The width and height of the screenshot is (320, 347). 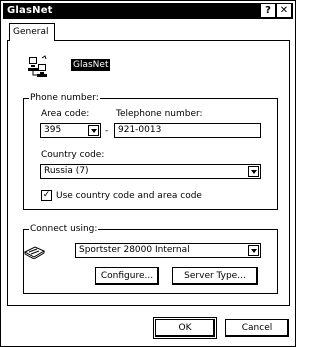 What do you see at coordinates (70, 130) in the screenshot?
I see `area-code-combo: 395` at bounding box center [70, 130].